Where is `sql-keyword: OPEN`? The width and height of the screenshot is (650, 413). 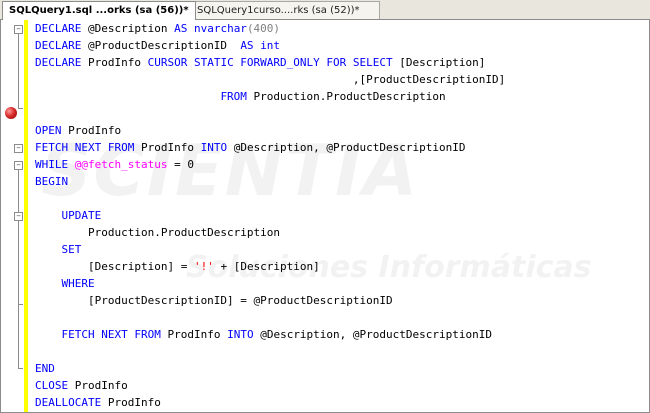 sql-keyword: OPEN is located at coordinates (48, 130).